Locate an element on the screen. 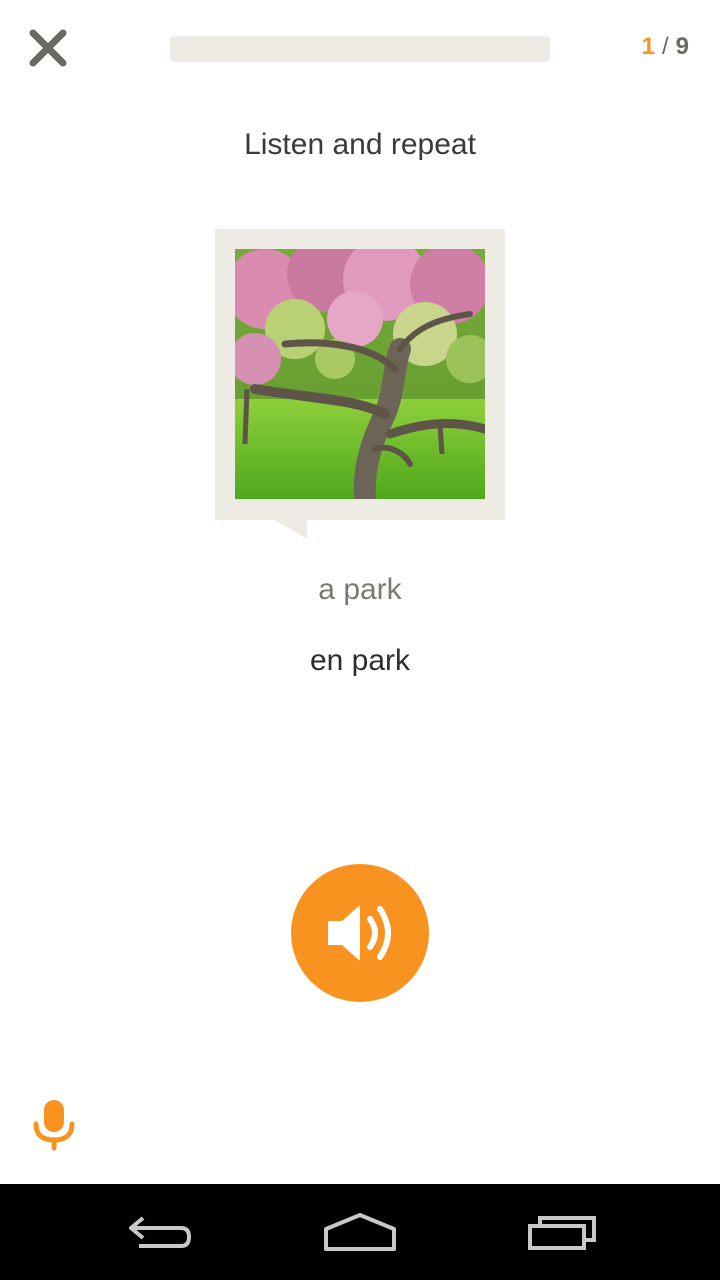 The width and height of the screenshot is (720, 1280). back-button is located at coordinates (160, 1232).